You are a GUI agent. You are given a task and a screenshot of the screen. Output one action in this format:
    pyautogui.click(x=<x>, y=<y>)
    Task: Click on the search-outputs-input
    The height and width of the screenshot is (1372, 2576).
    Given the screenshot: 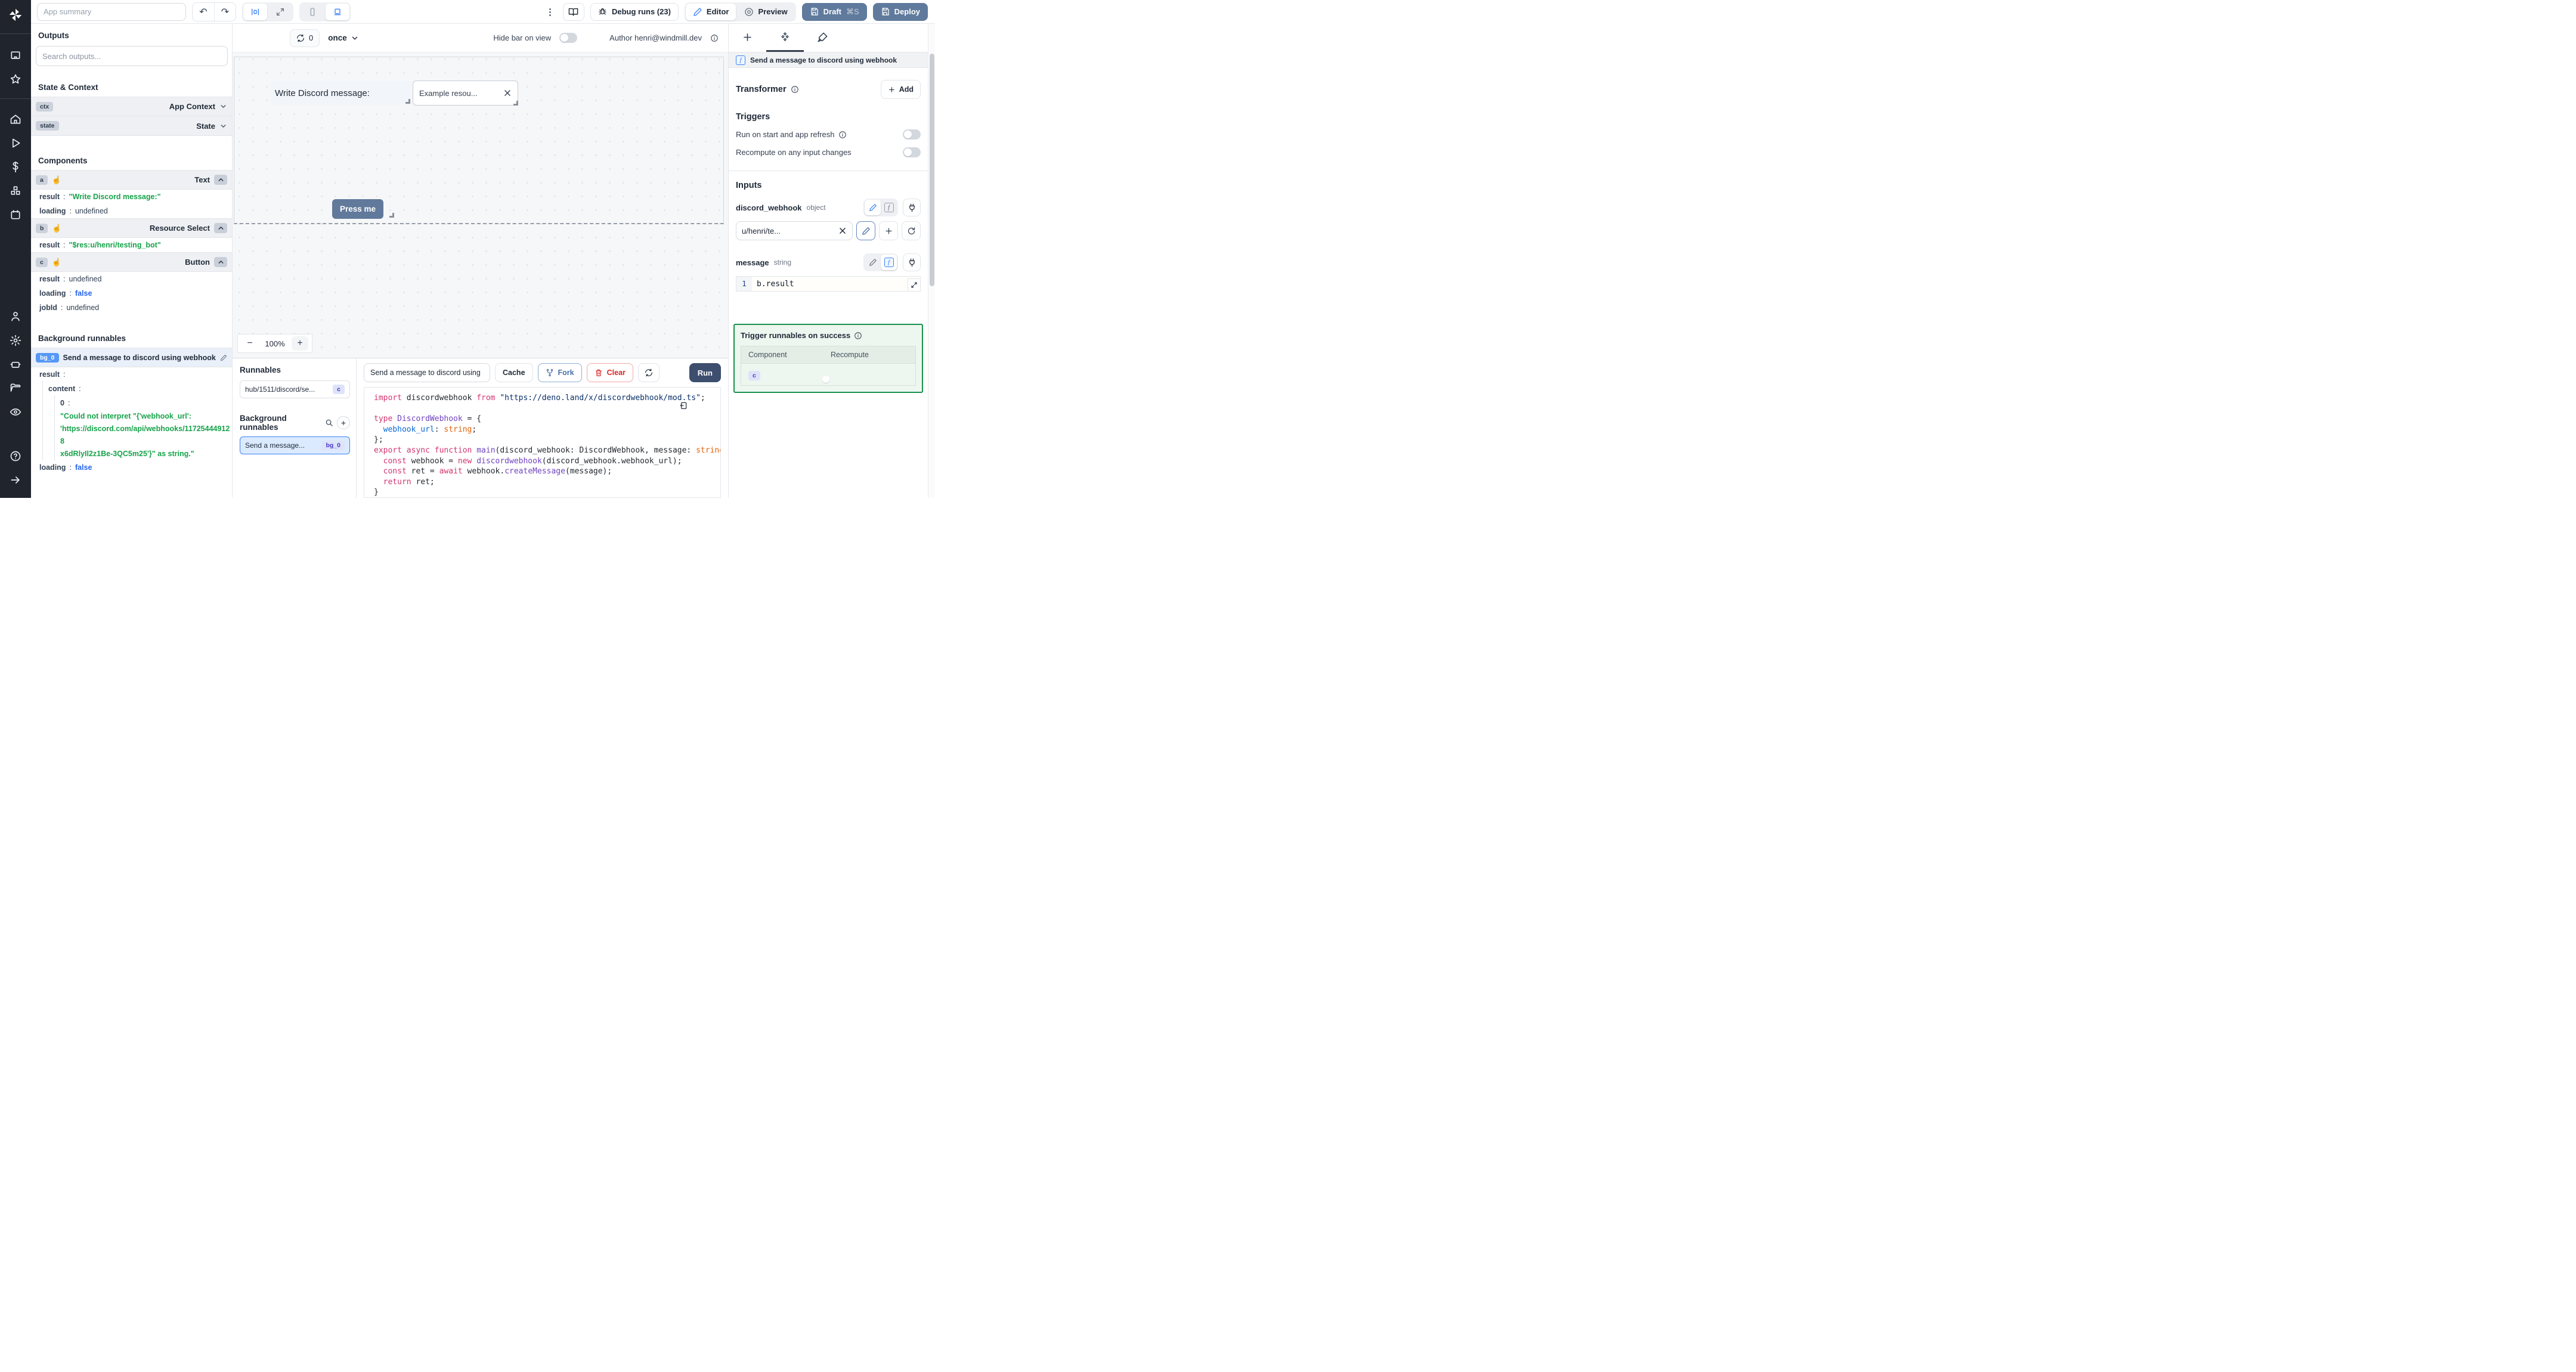 What is the action you would take?
    pyautogui.click(x=132, y=56)
    